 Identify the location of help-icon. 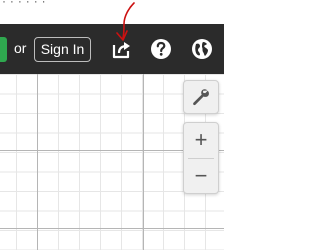
(161, 49).